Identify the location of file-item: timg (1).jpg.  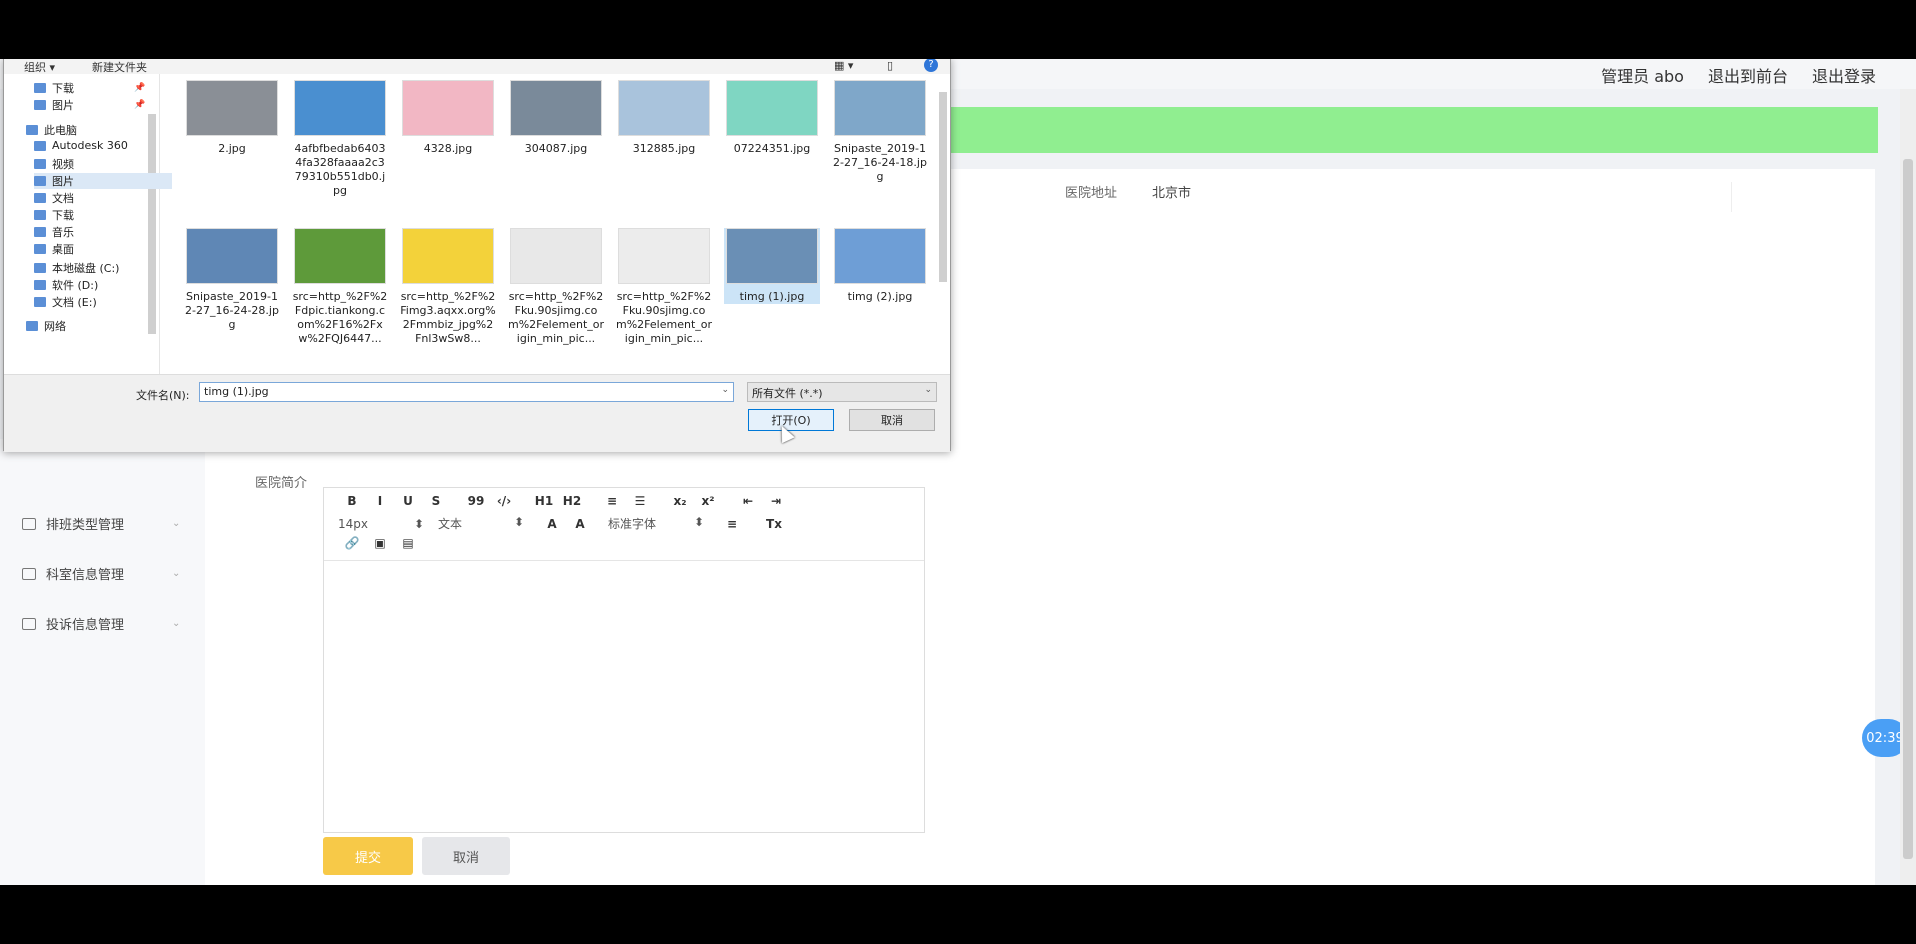
(772, 266).